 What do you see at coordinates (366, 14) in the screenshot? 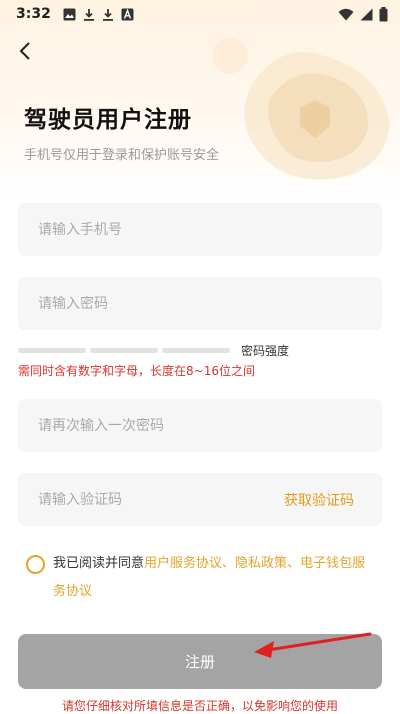
I see `signal-icon` at bounding box center [366, 14].